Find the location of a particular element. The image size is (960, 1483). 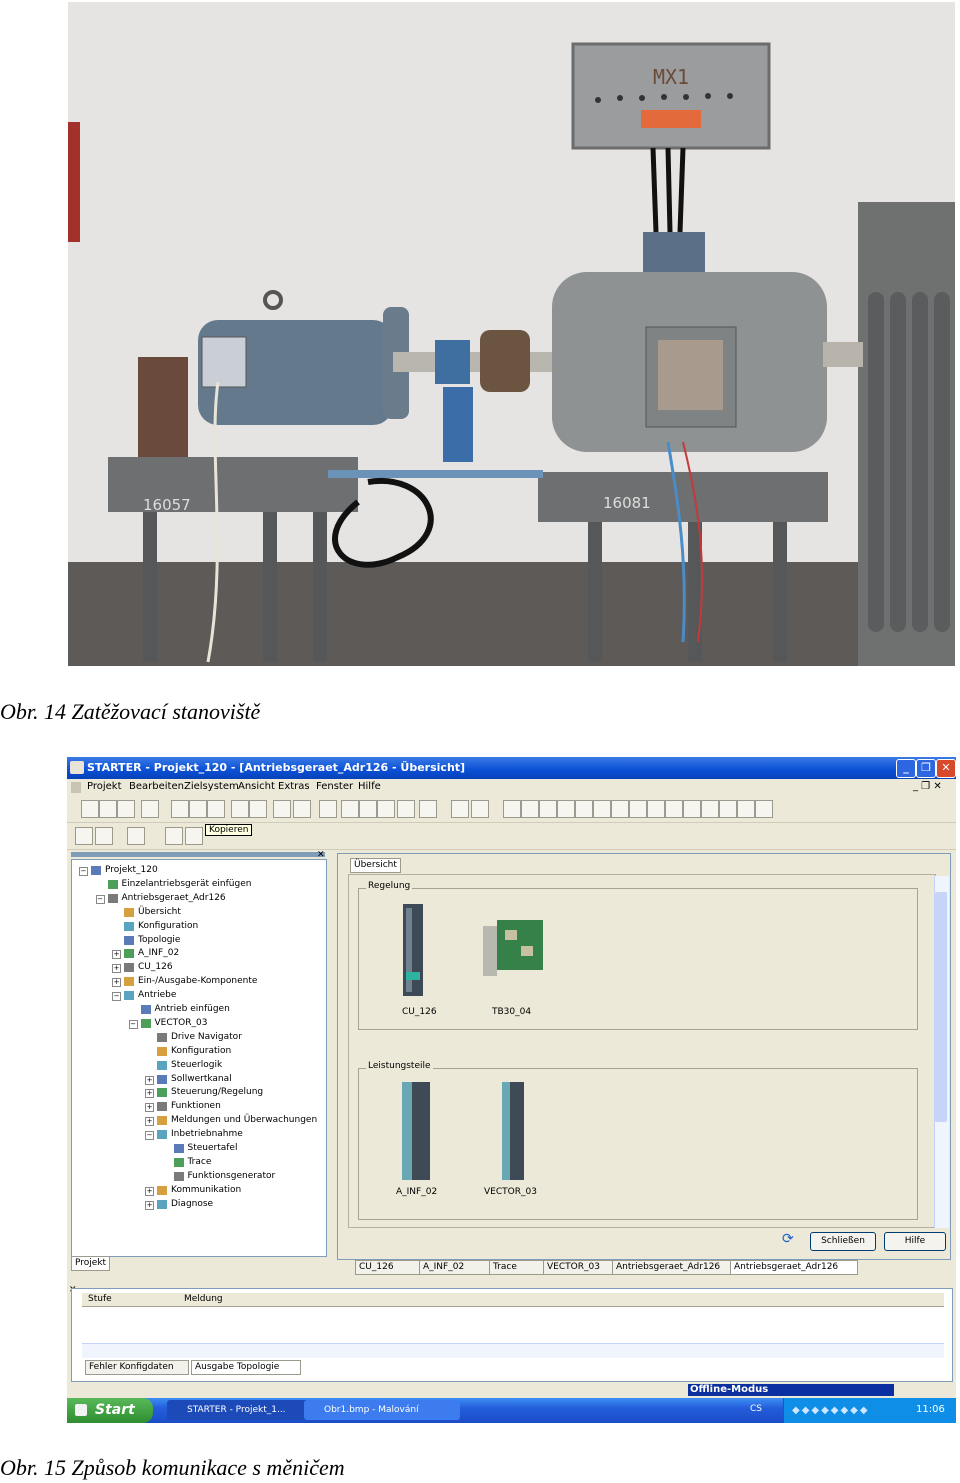

task-paint: Obr1.bmp - Malování is located at coordinates (382, 1410).